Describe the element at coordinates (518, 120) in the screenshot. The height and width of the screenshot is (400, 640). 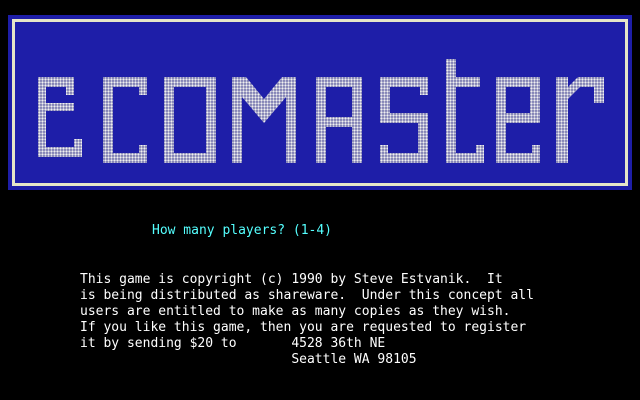
I see `logo-letter-e2` at that location.